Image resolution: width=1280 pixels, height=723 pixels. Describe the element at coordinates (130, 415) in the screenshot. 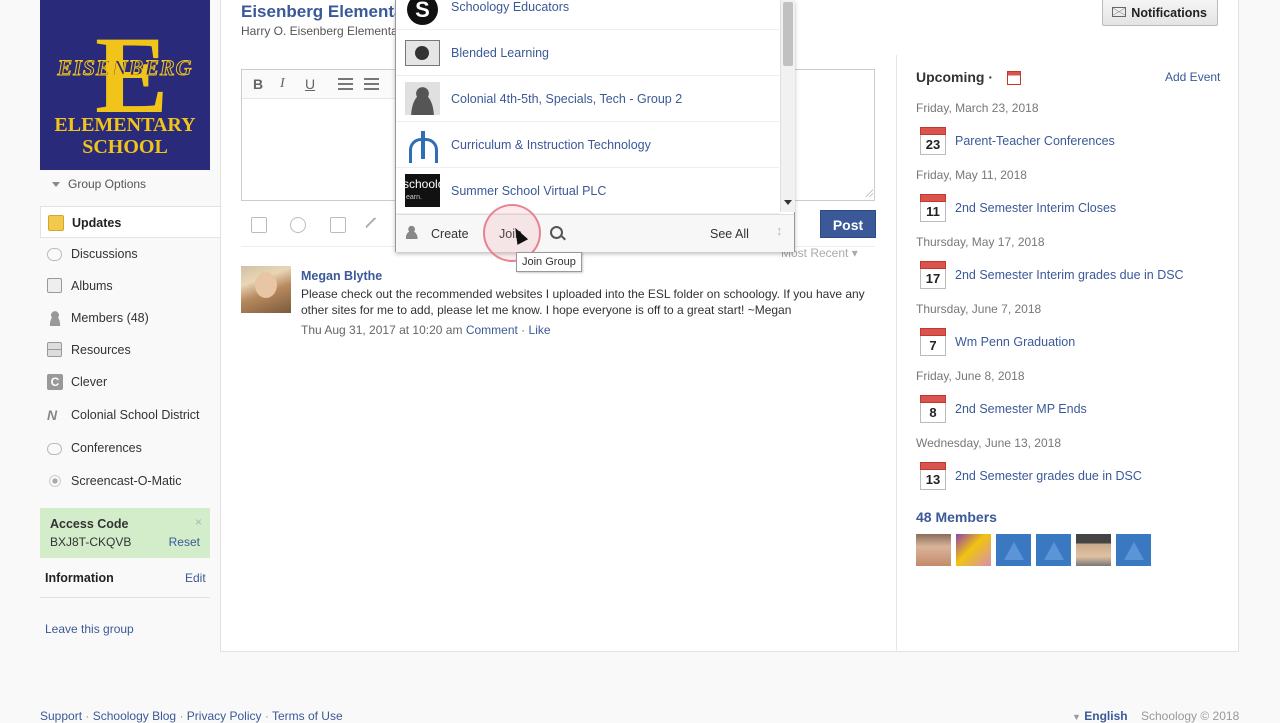

I see `sidebar-item-colonial-school-district: N Colonial School District` at that location.